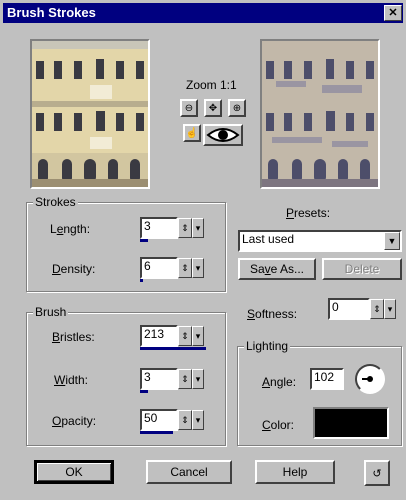 This screenshot has height=500, width=406. What do you see at coordinates (144, 391) in the screenshot?
I see `width-slider` at bounding box center [144, 391].